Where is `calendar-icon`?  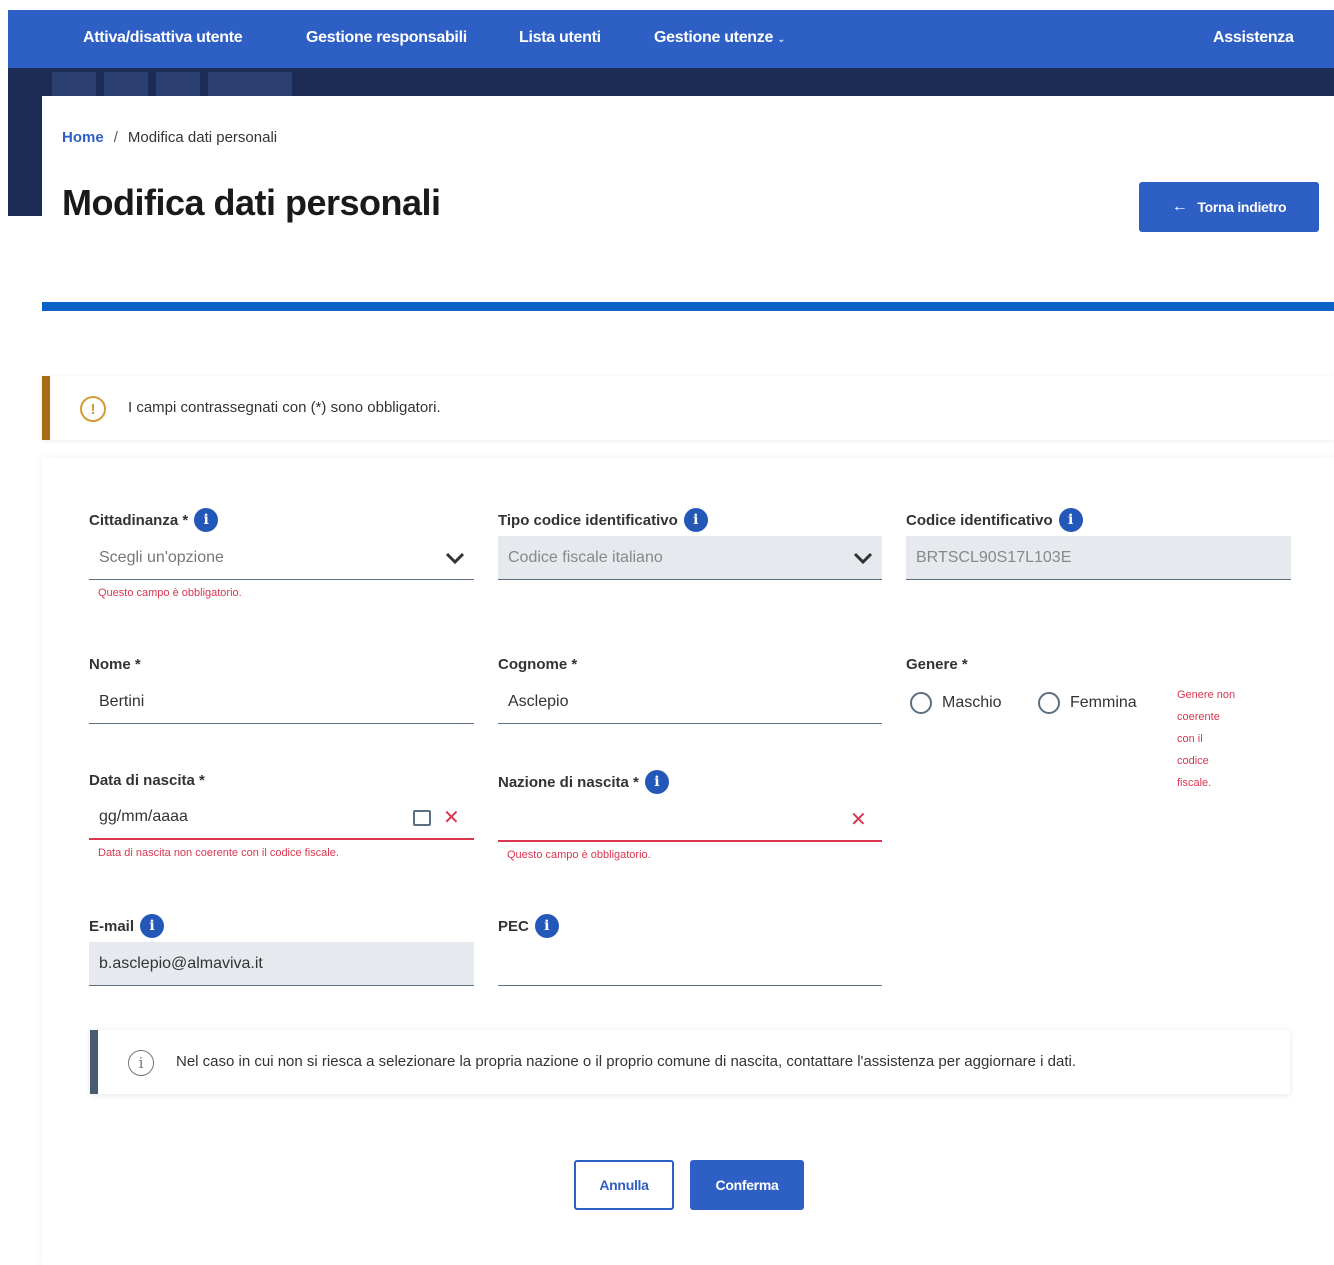
calendar-icon is located at coordinates (422, 818).